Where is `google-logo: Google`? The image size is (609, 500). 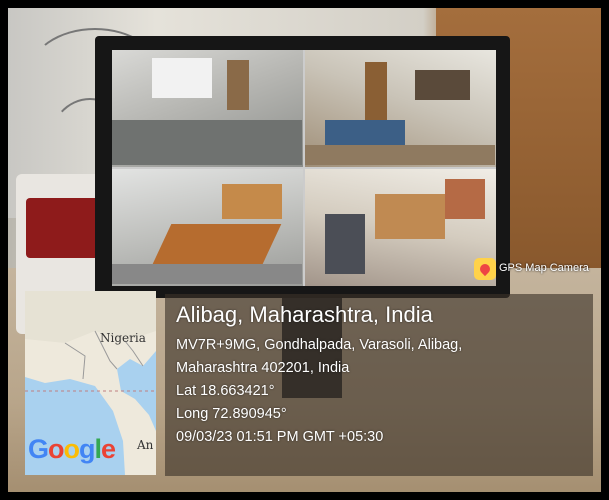
google-logo: Google is located at coordinates (72, 449).